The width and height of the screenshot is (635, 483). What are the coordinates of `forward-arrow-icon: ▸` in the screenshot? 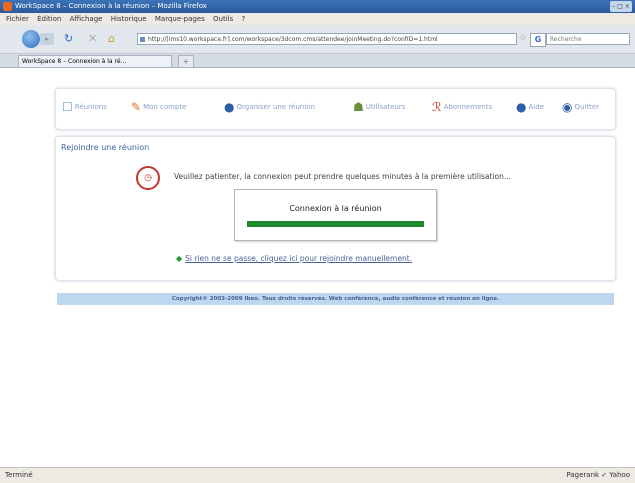 It's located at (47, 39).